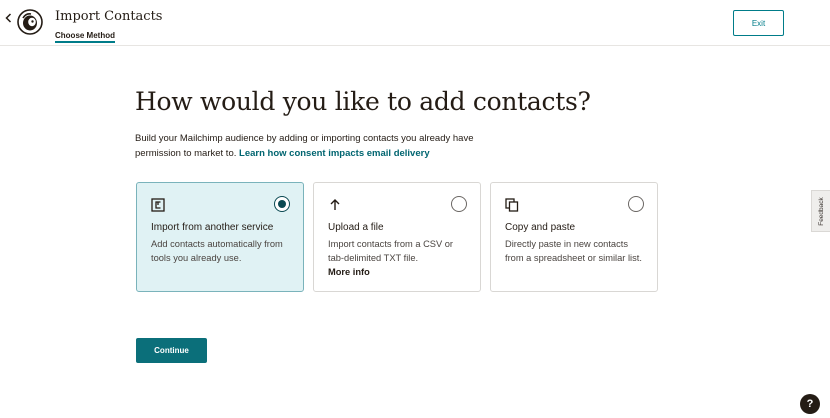 The width and height of the screenshot is (830, 418). What do you see at coordinates (171, 350) in the screenshot?
I see `continue-button: Continue` at bounding box center [171, 350].